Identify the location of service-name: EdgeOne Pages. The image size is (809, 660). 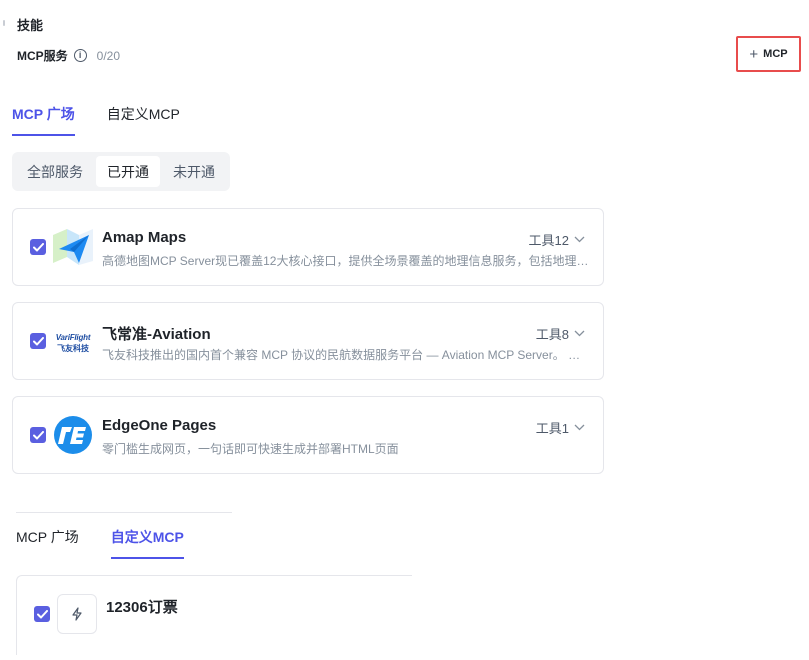
(159, 425).